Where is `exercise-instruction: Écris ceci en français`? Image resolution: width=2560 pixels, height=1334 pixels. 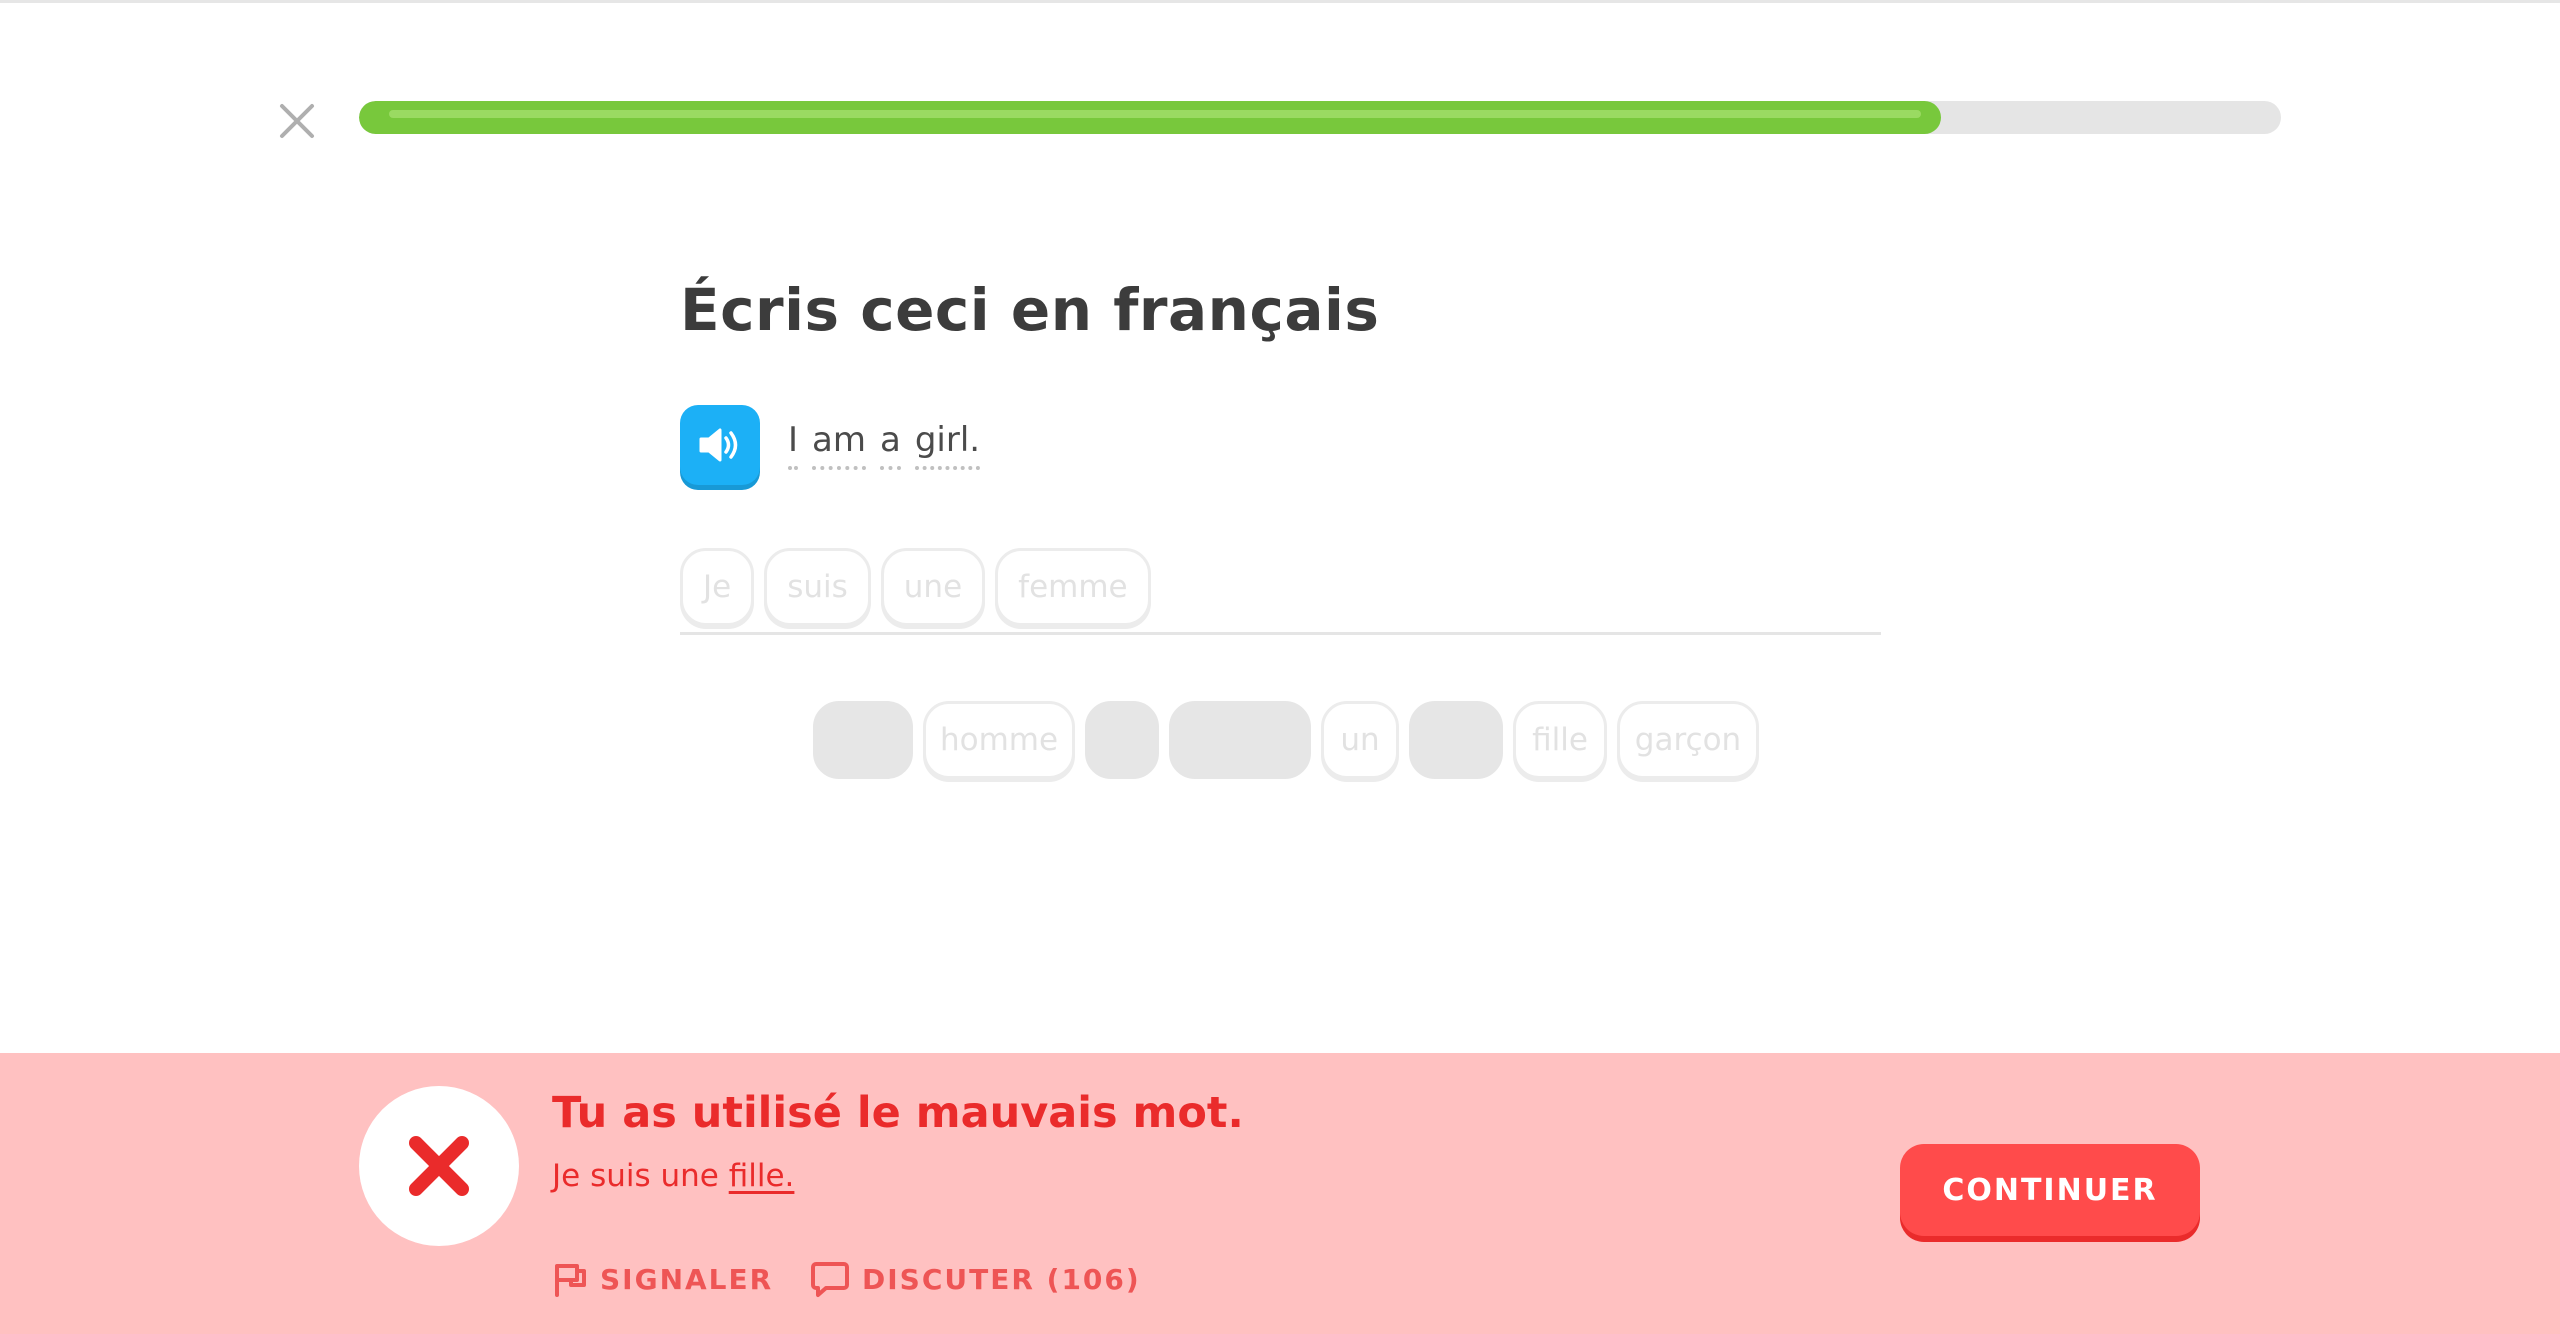
exercise-instruction: Écris ceci en français is located at coordinates (1030, 310).